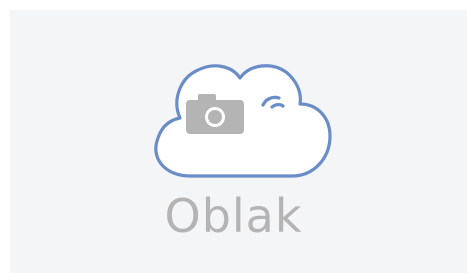 The width and height of the screenshot is (467, 273). What do you see at coordinates (233, 216) in the screenshot?
I see `oblak-wordmark: Oblak` at bounding box center [233, 216].